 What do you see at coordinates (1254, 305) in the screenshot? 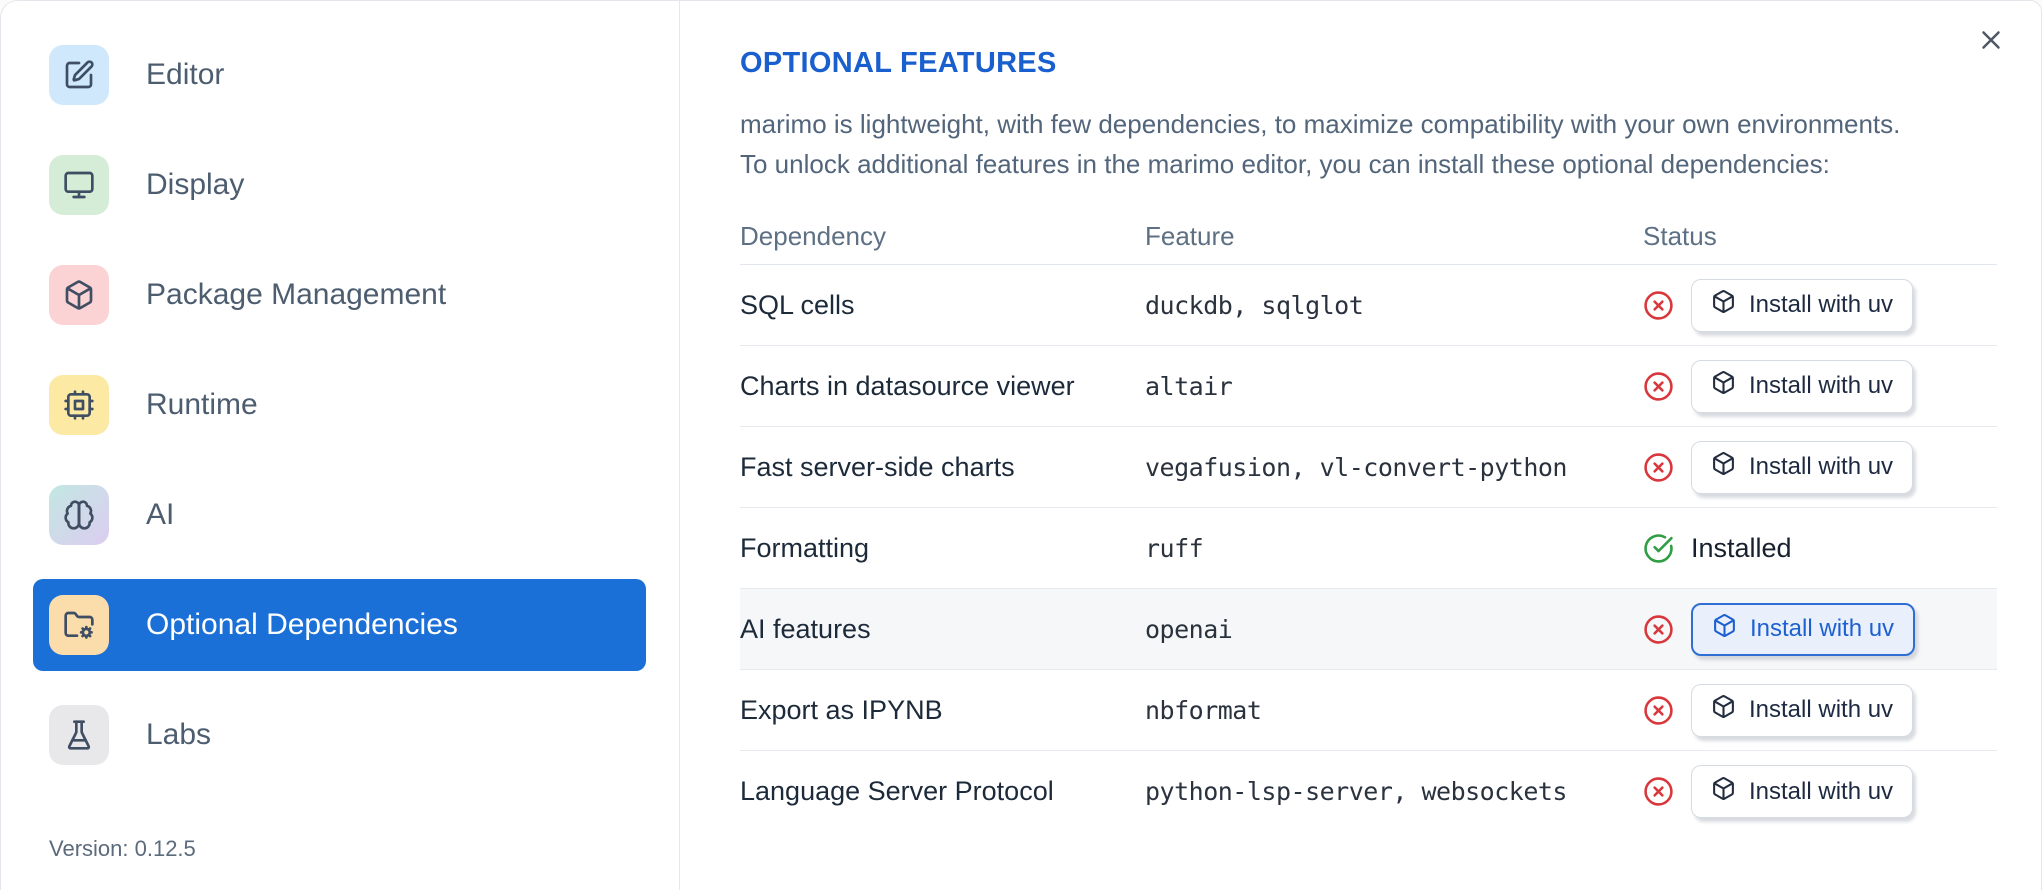
I see `feature-cell: duckdb, sqlglot` at bounding box center [1254, 305].